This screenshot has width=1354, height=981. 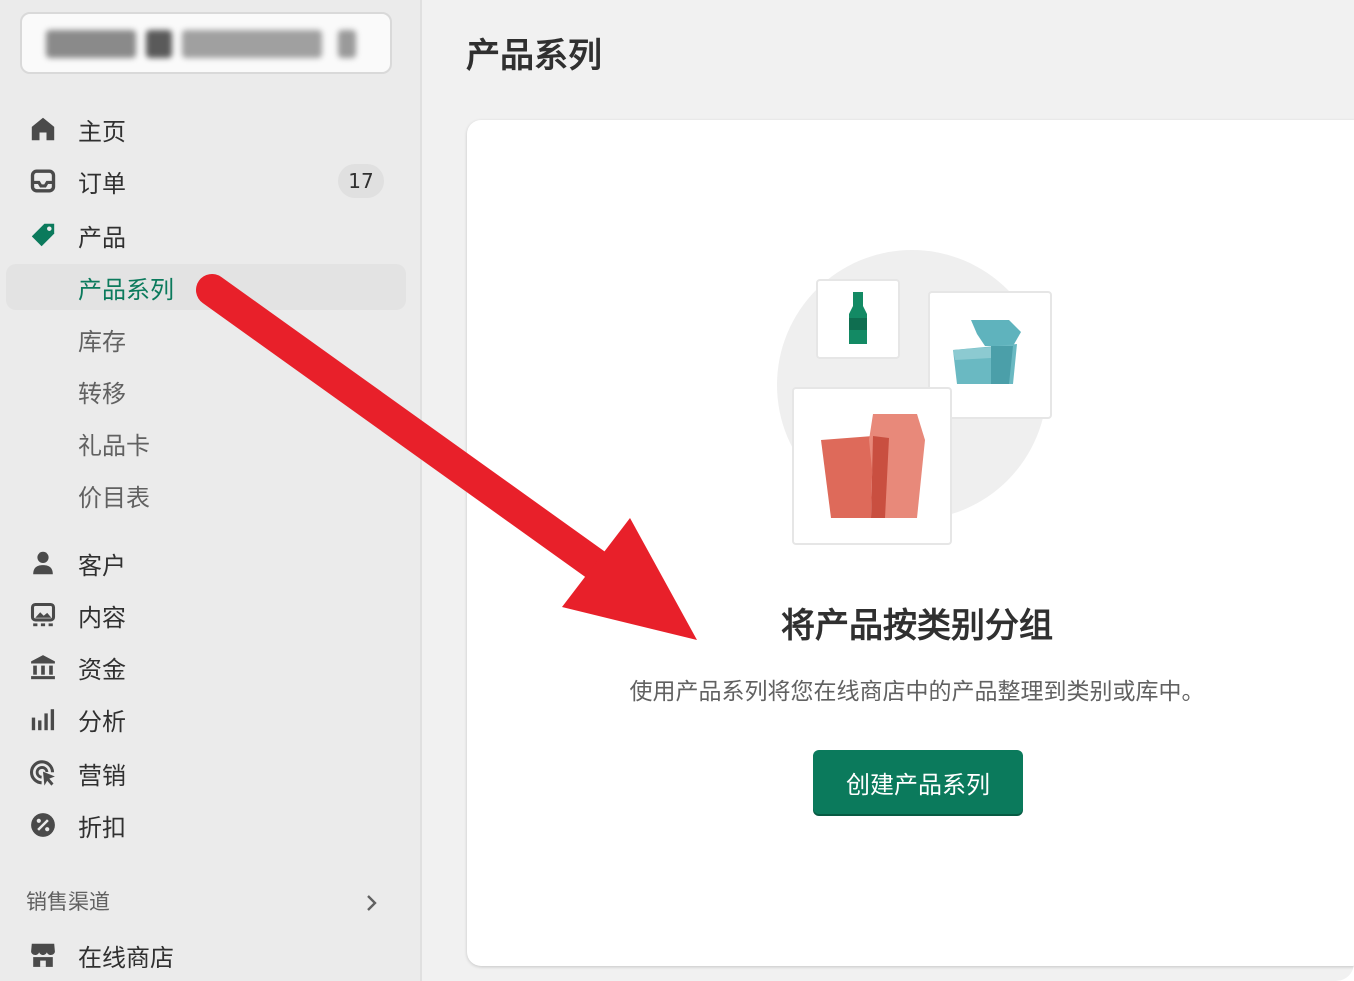 What do you see at coordinates (213, 667) in the screenshot?
I see `sidebar-item-finances: 资金` at bounding box center [213, 667].